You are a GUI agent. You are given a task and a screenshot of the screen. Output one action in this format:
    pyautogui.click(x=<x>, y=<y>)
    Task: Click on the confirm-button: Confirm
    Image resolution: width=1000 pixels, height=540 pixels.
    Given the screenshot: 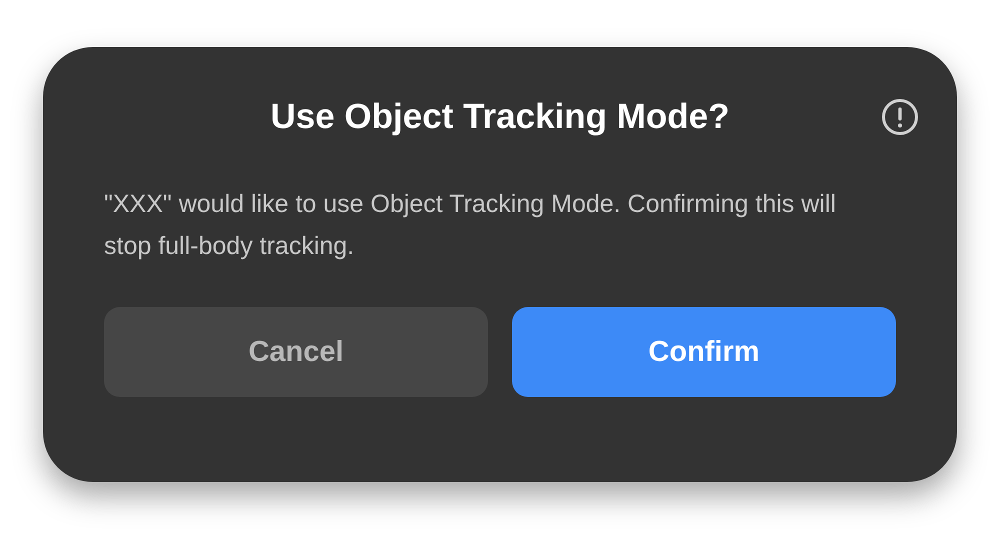 What is the action you would take?
    pyautogui.click(x=704, y=352)
    